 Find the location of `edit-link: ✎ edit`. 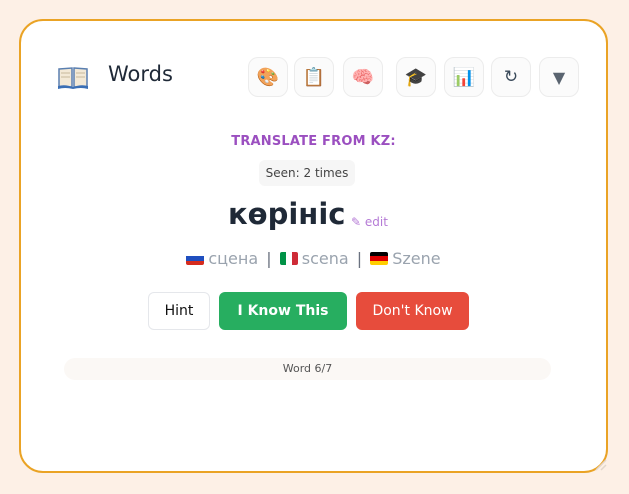

edit-link: ✎ edit is located at coordinates (369, 222).